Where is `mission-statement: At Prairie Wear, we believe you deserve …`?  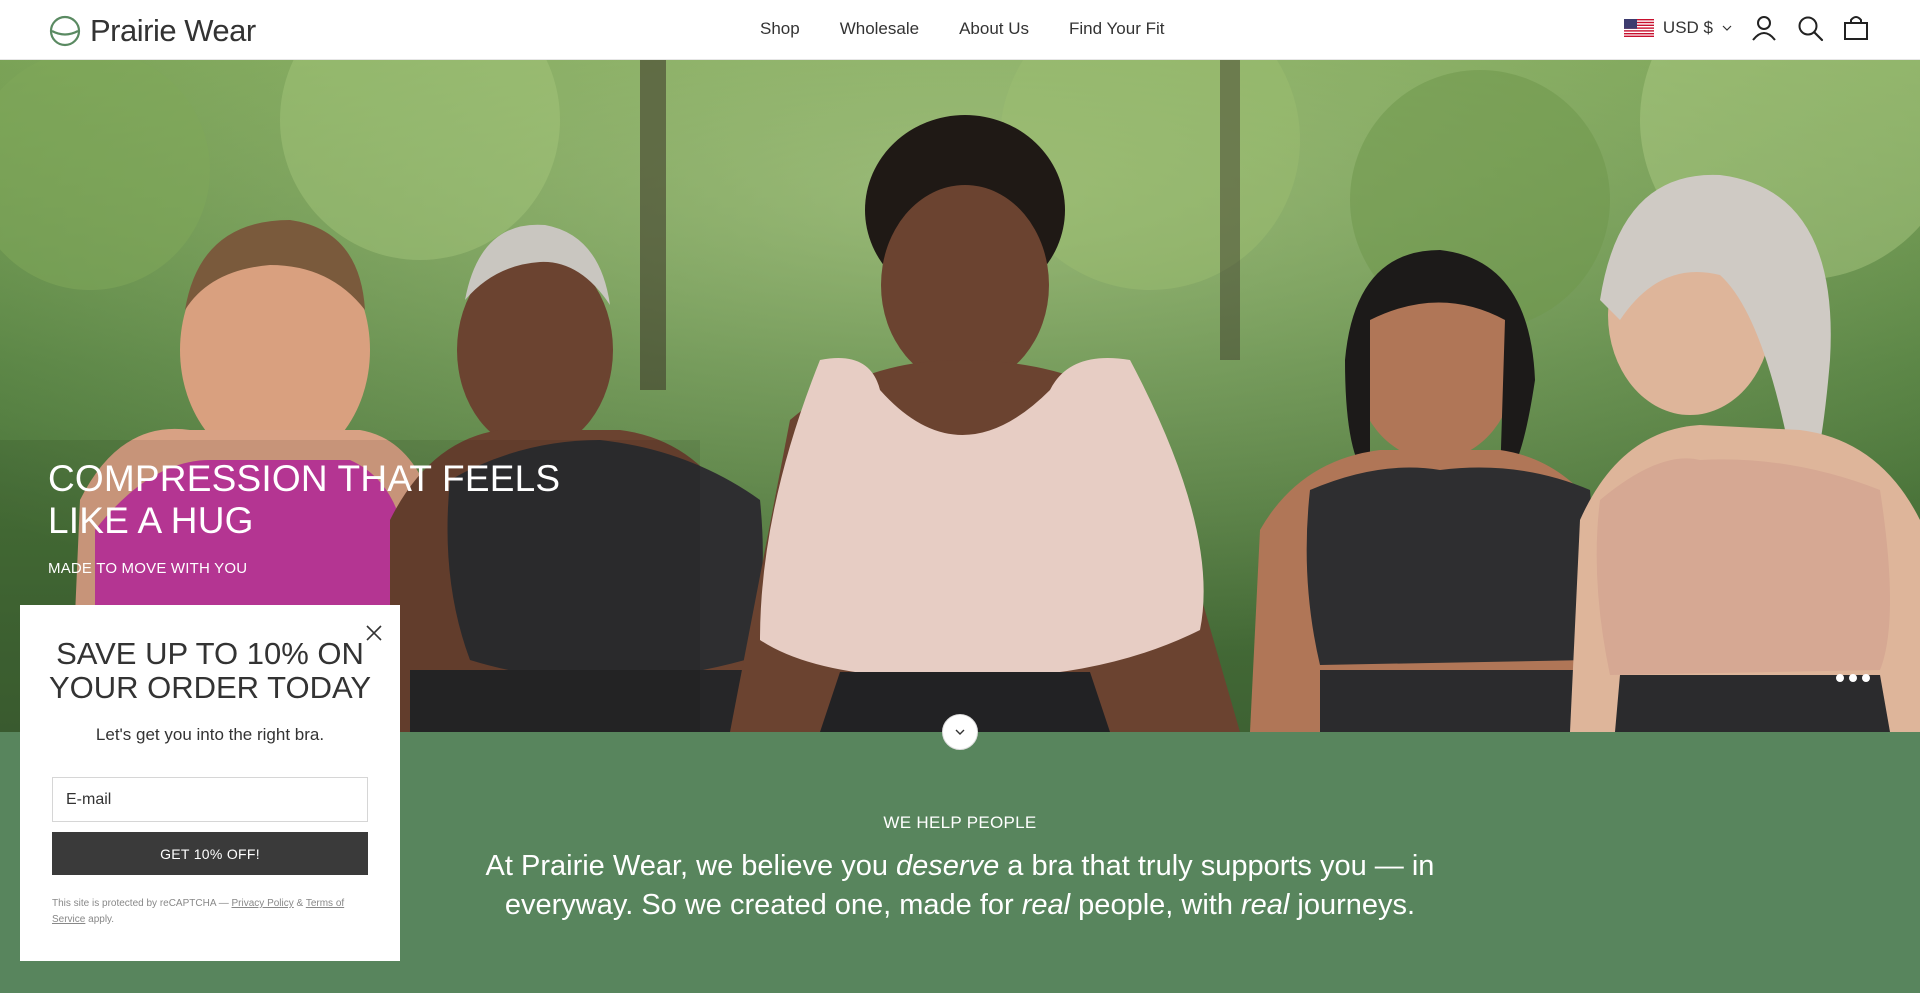
mission-statement: At Prairie Wear, we believe you deserve … is located at coordinates (960, 886).